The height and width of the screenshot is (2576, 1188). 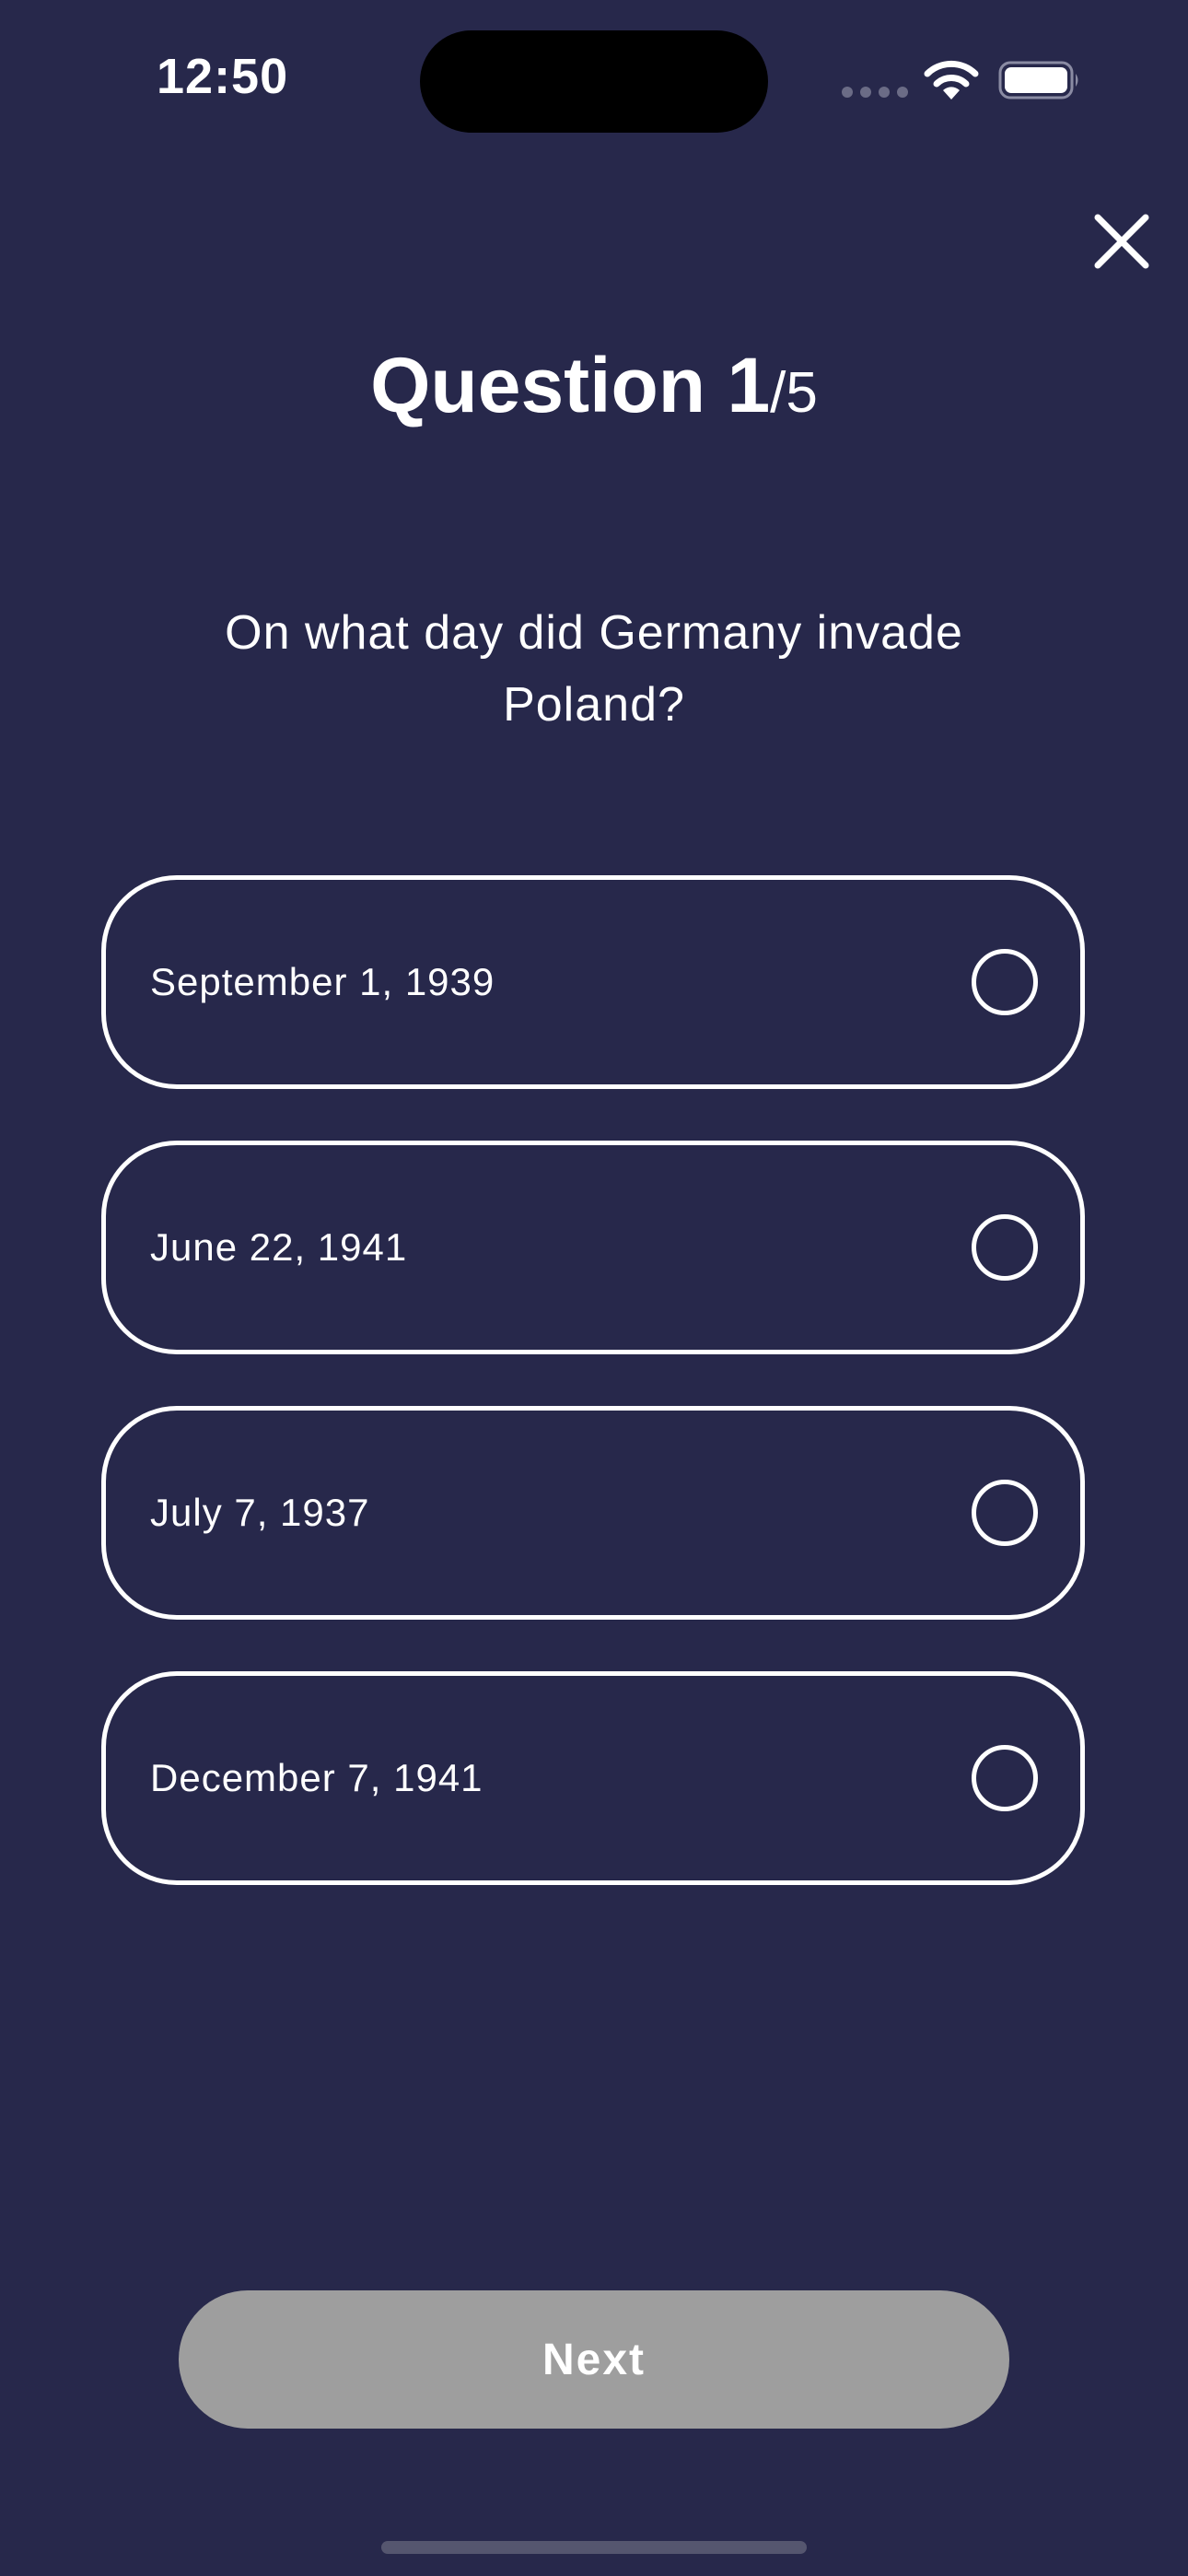 I want to click on answer-option: December 7, 1941, so click(x=593, y=1778).